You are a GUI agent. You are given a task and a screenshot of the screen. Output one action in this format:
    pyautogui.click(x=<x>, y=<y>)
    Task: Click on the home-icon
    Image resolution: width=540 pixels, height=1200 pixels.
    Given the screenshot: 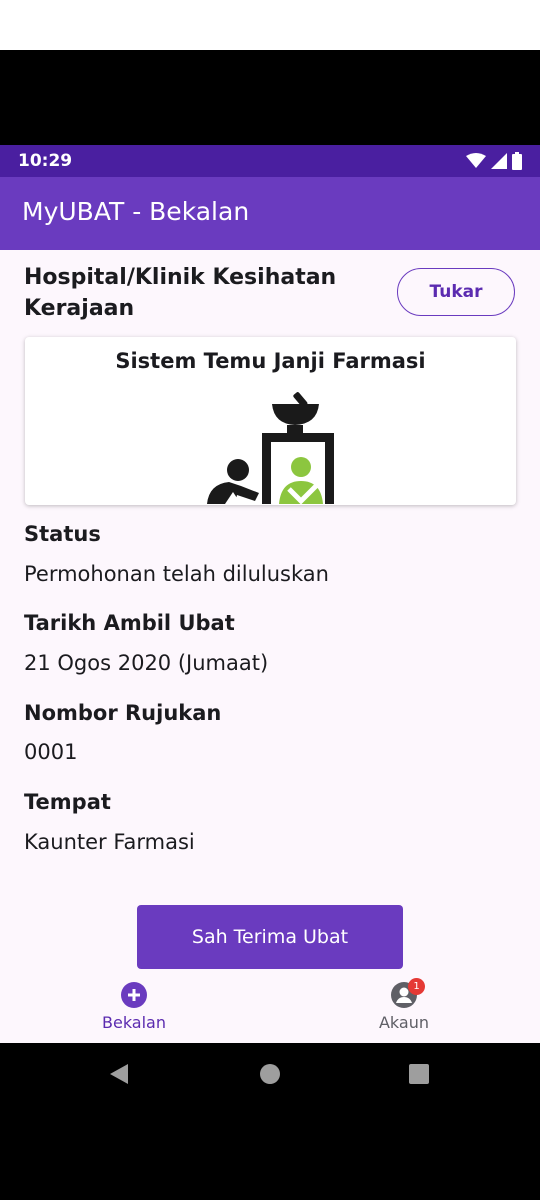 What is the action you would take?
    pyautogui.click(x=270, y=1074)
    